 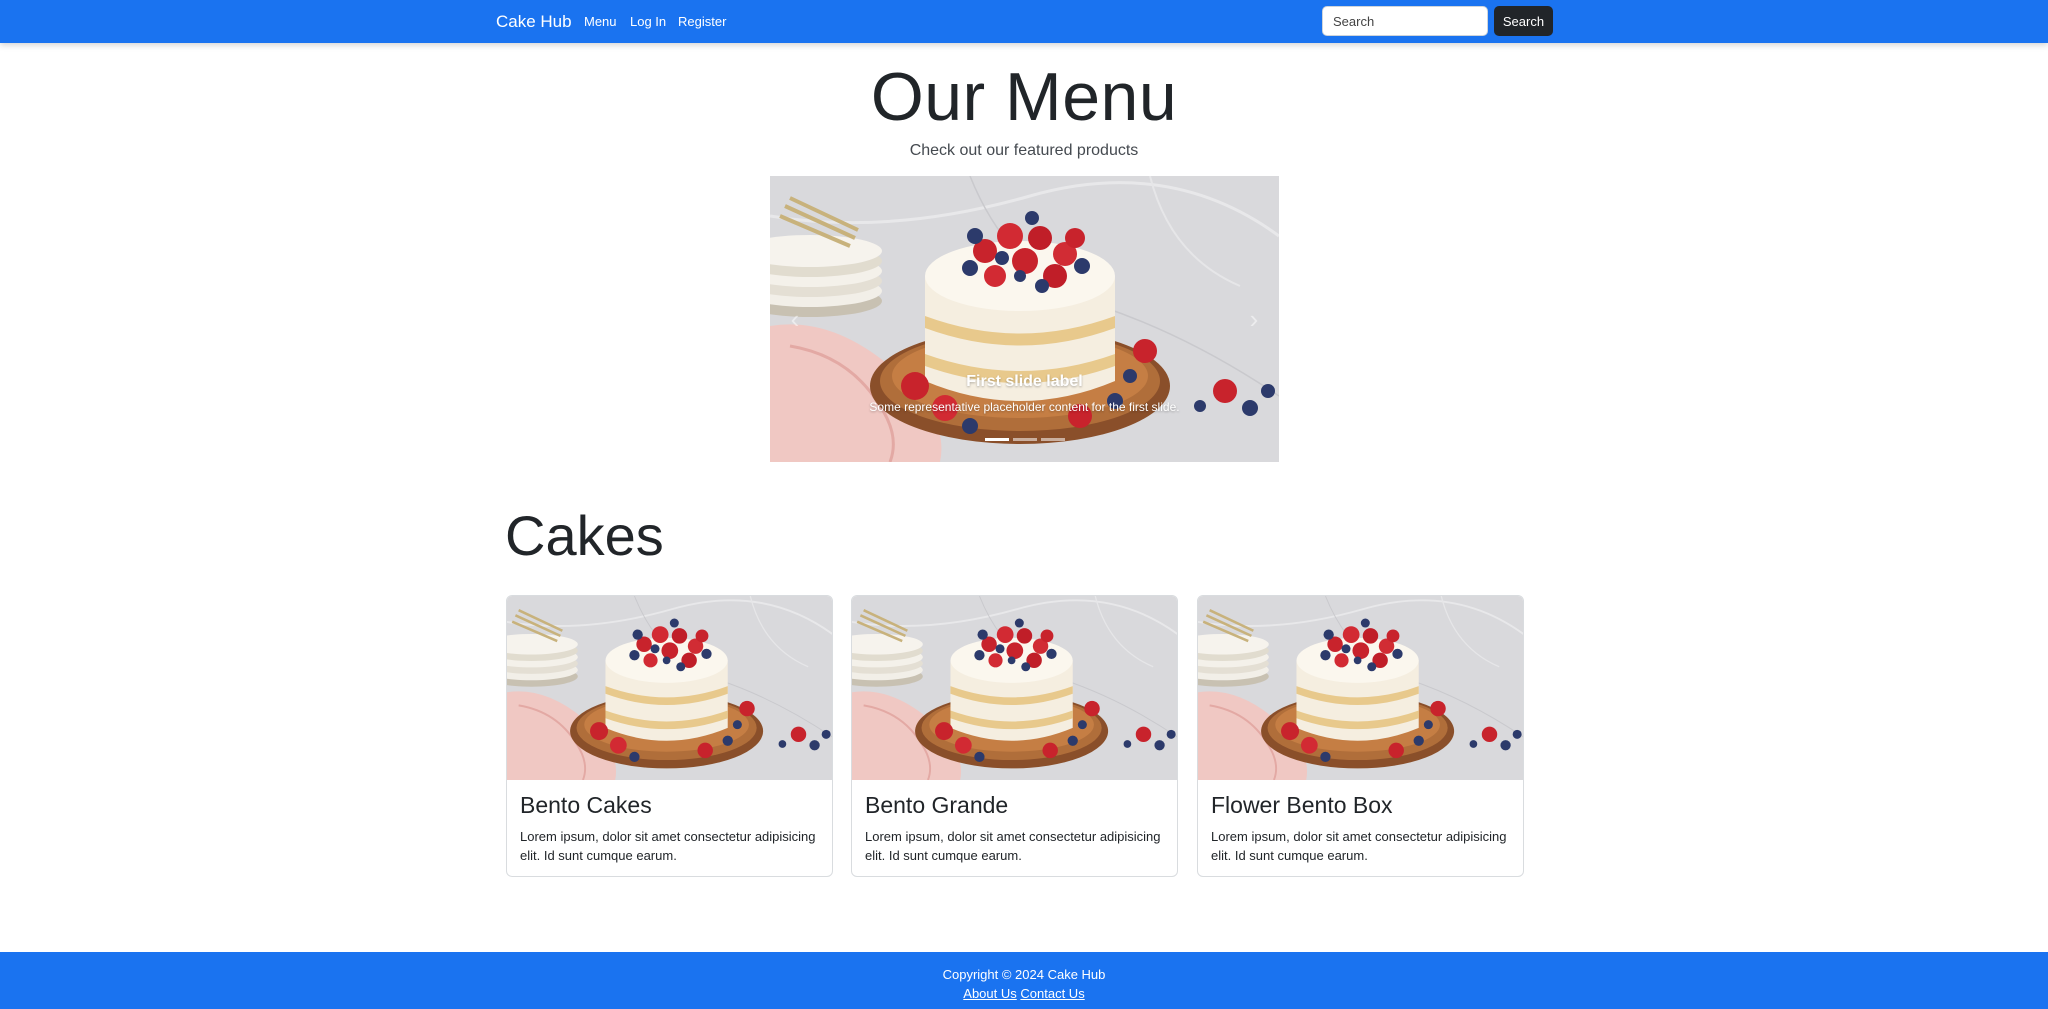 I want to click on card-title: Flower Bento Box, so click(x=1302, y=805).